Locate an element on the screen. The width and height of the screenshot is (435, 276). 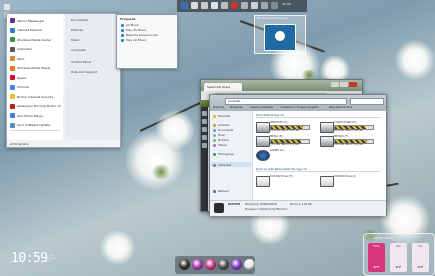
nav-item-libraries: Libraries is located at coordinates (221, 125).